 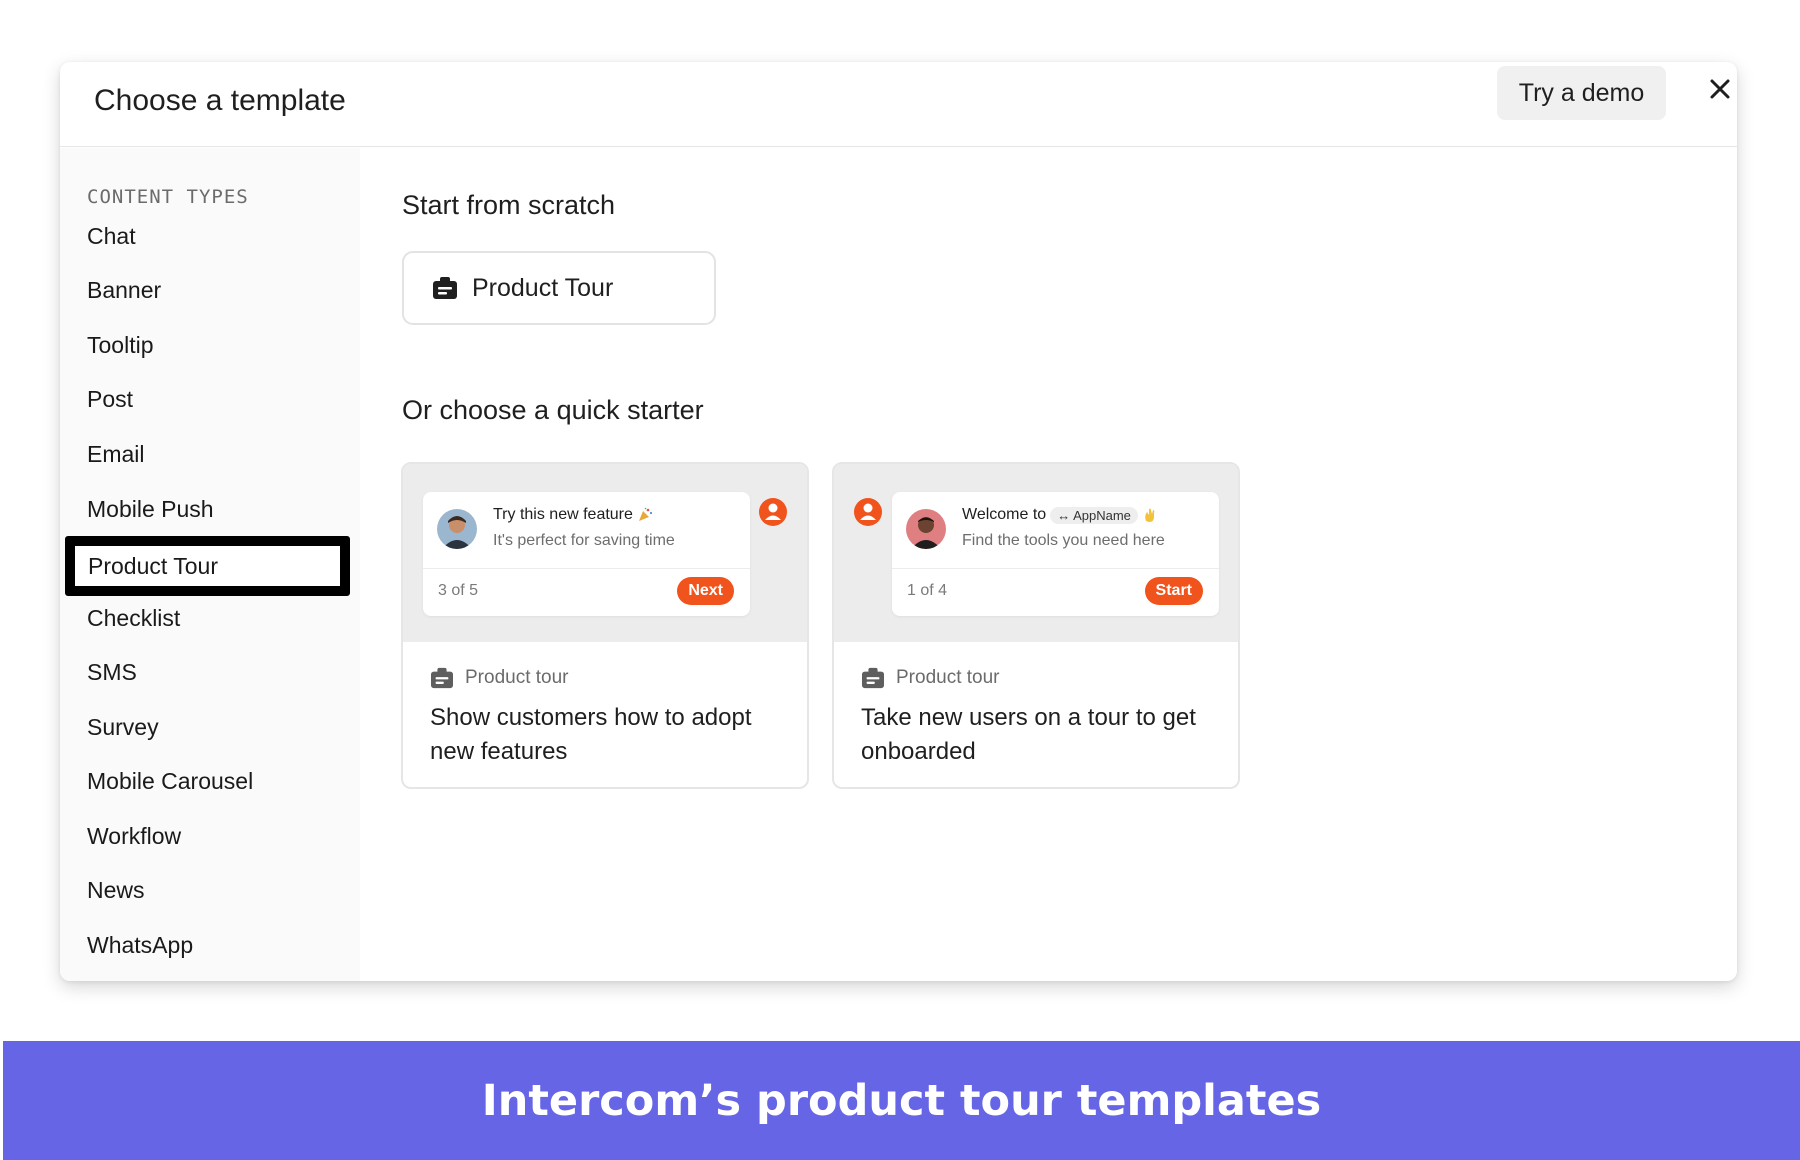 What do you see at coordinates (150, 509) in the screenshot?
I see `sidebar-item-mobile-push: Mobile Push` at bounding box center [150, 509].